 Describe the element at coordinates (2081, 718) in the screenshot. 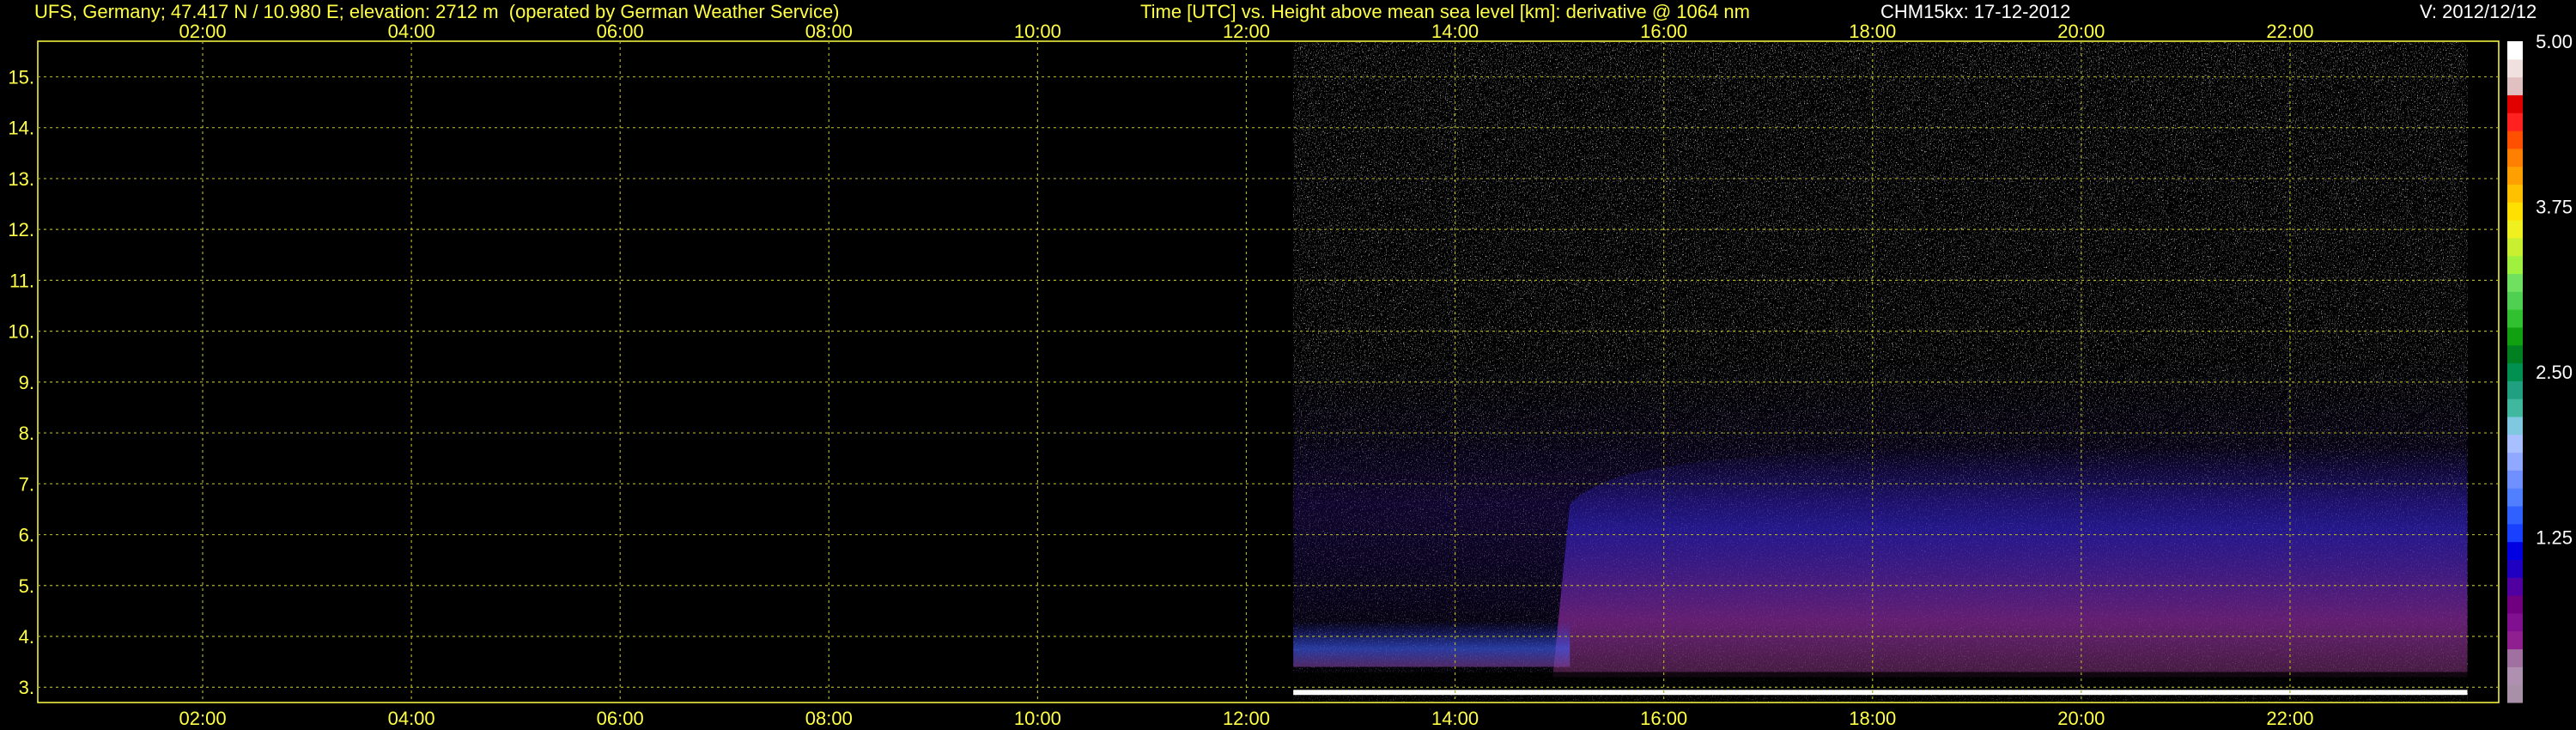

I see `x-tick-label-bottom: 20:00` at that location.